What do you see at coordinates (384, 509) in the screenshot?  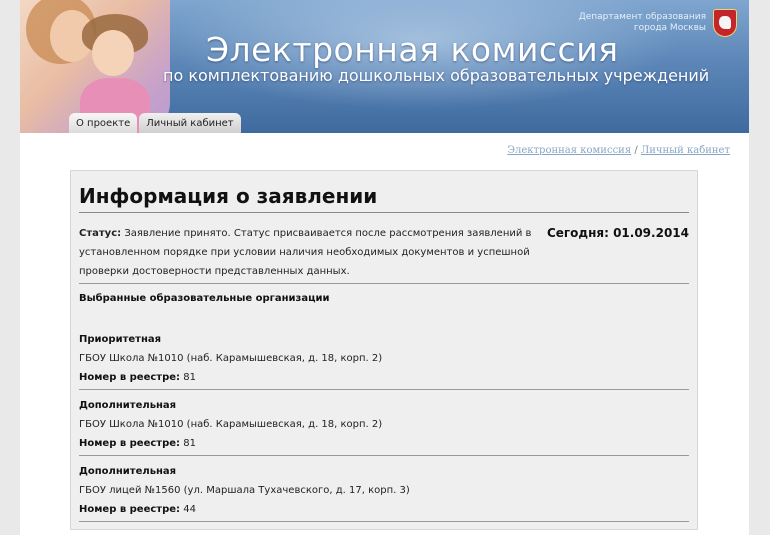 I see `org-registry: Номер в реестре: 44` at bounding box center [384, 509].